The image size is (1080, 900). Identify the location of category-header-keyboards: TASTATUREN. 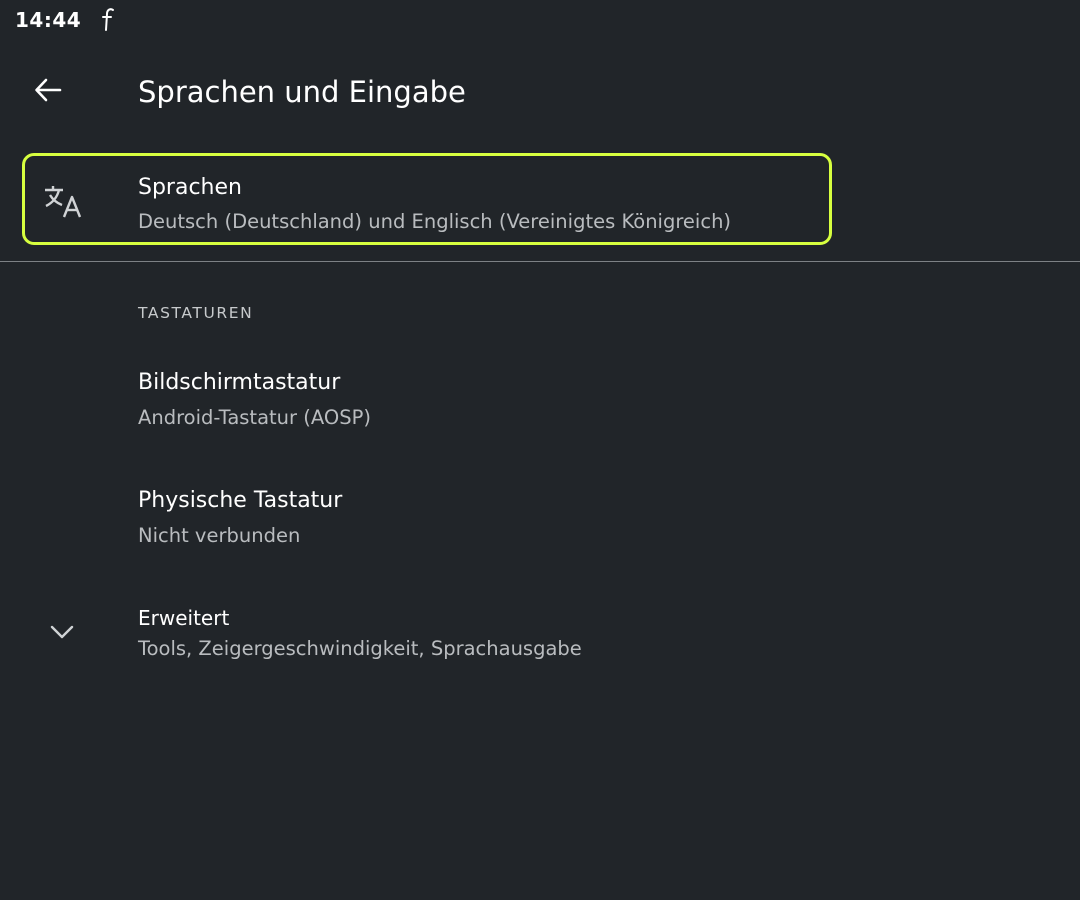
(196, 313).